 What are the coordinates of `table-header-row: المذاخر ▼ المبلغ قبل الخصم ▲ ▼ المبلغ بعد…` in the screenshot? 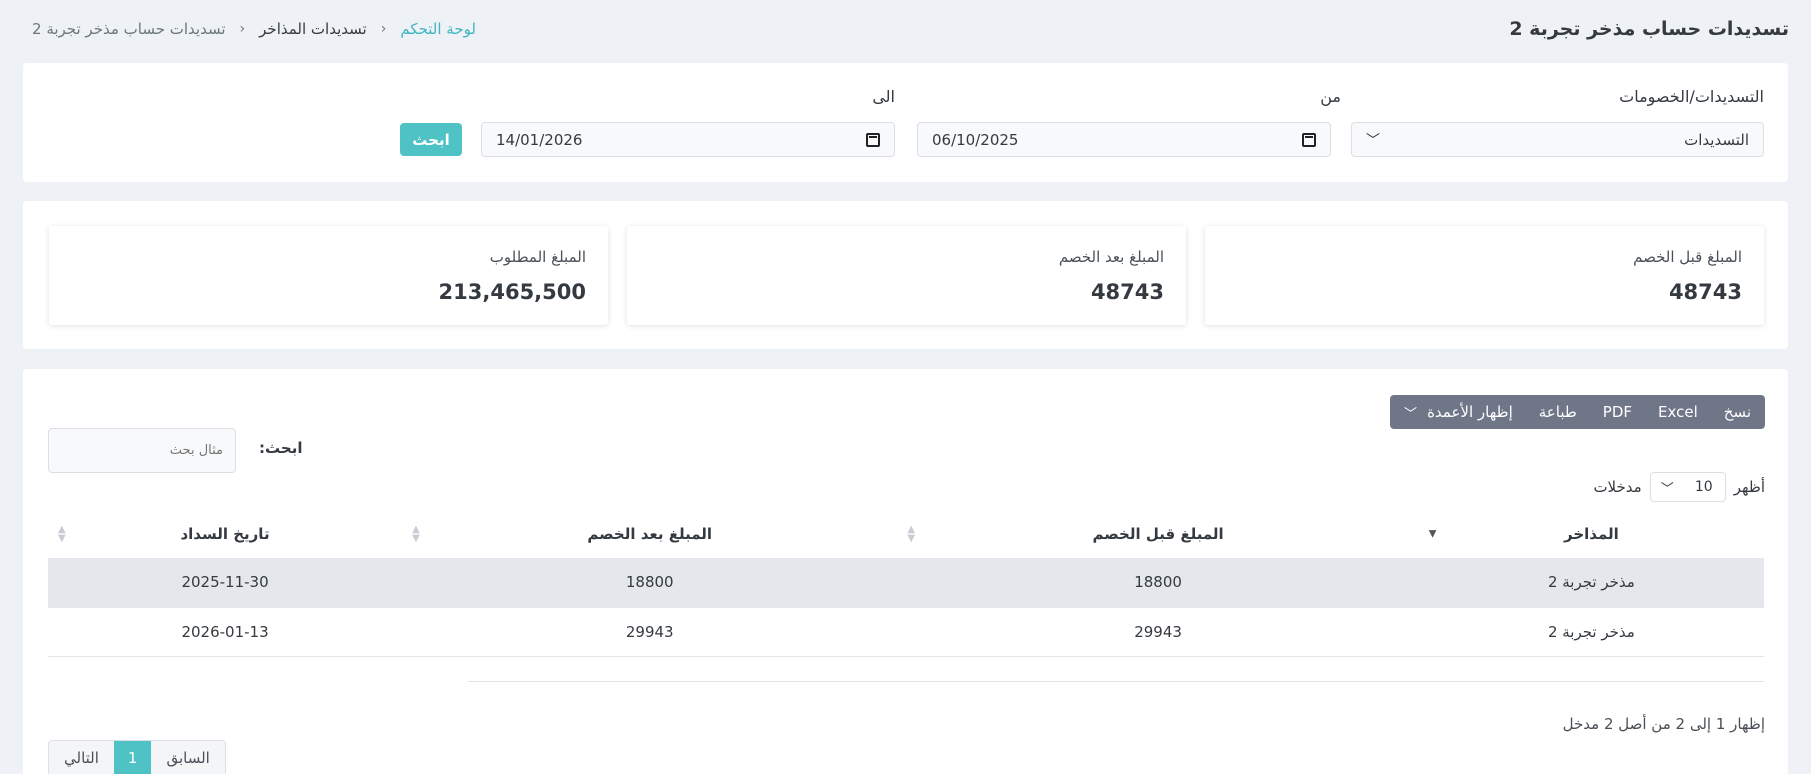 It's located at (906, 534).